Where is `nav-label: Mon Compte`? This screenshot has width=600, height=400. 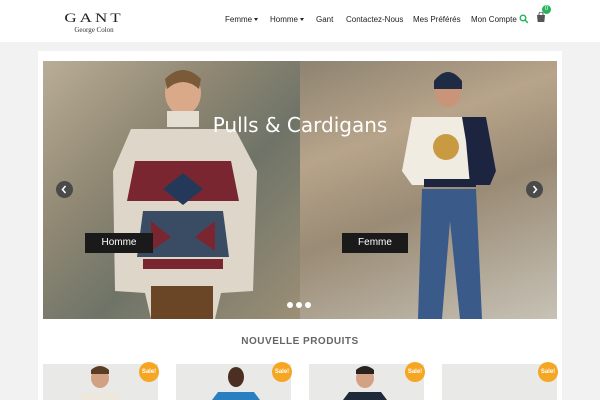
nav-label: Mon Compte is located at coordinates (494, 19).